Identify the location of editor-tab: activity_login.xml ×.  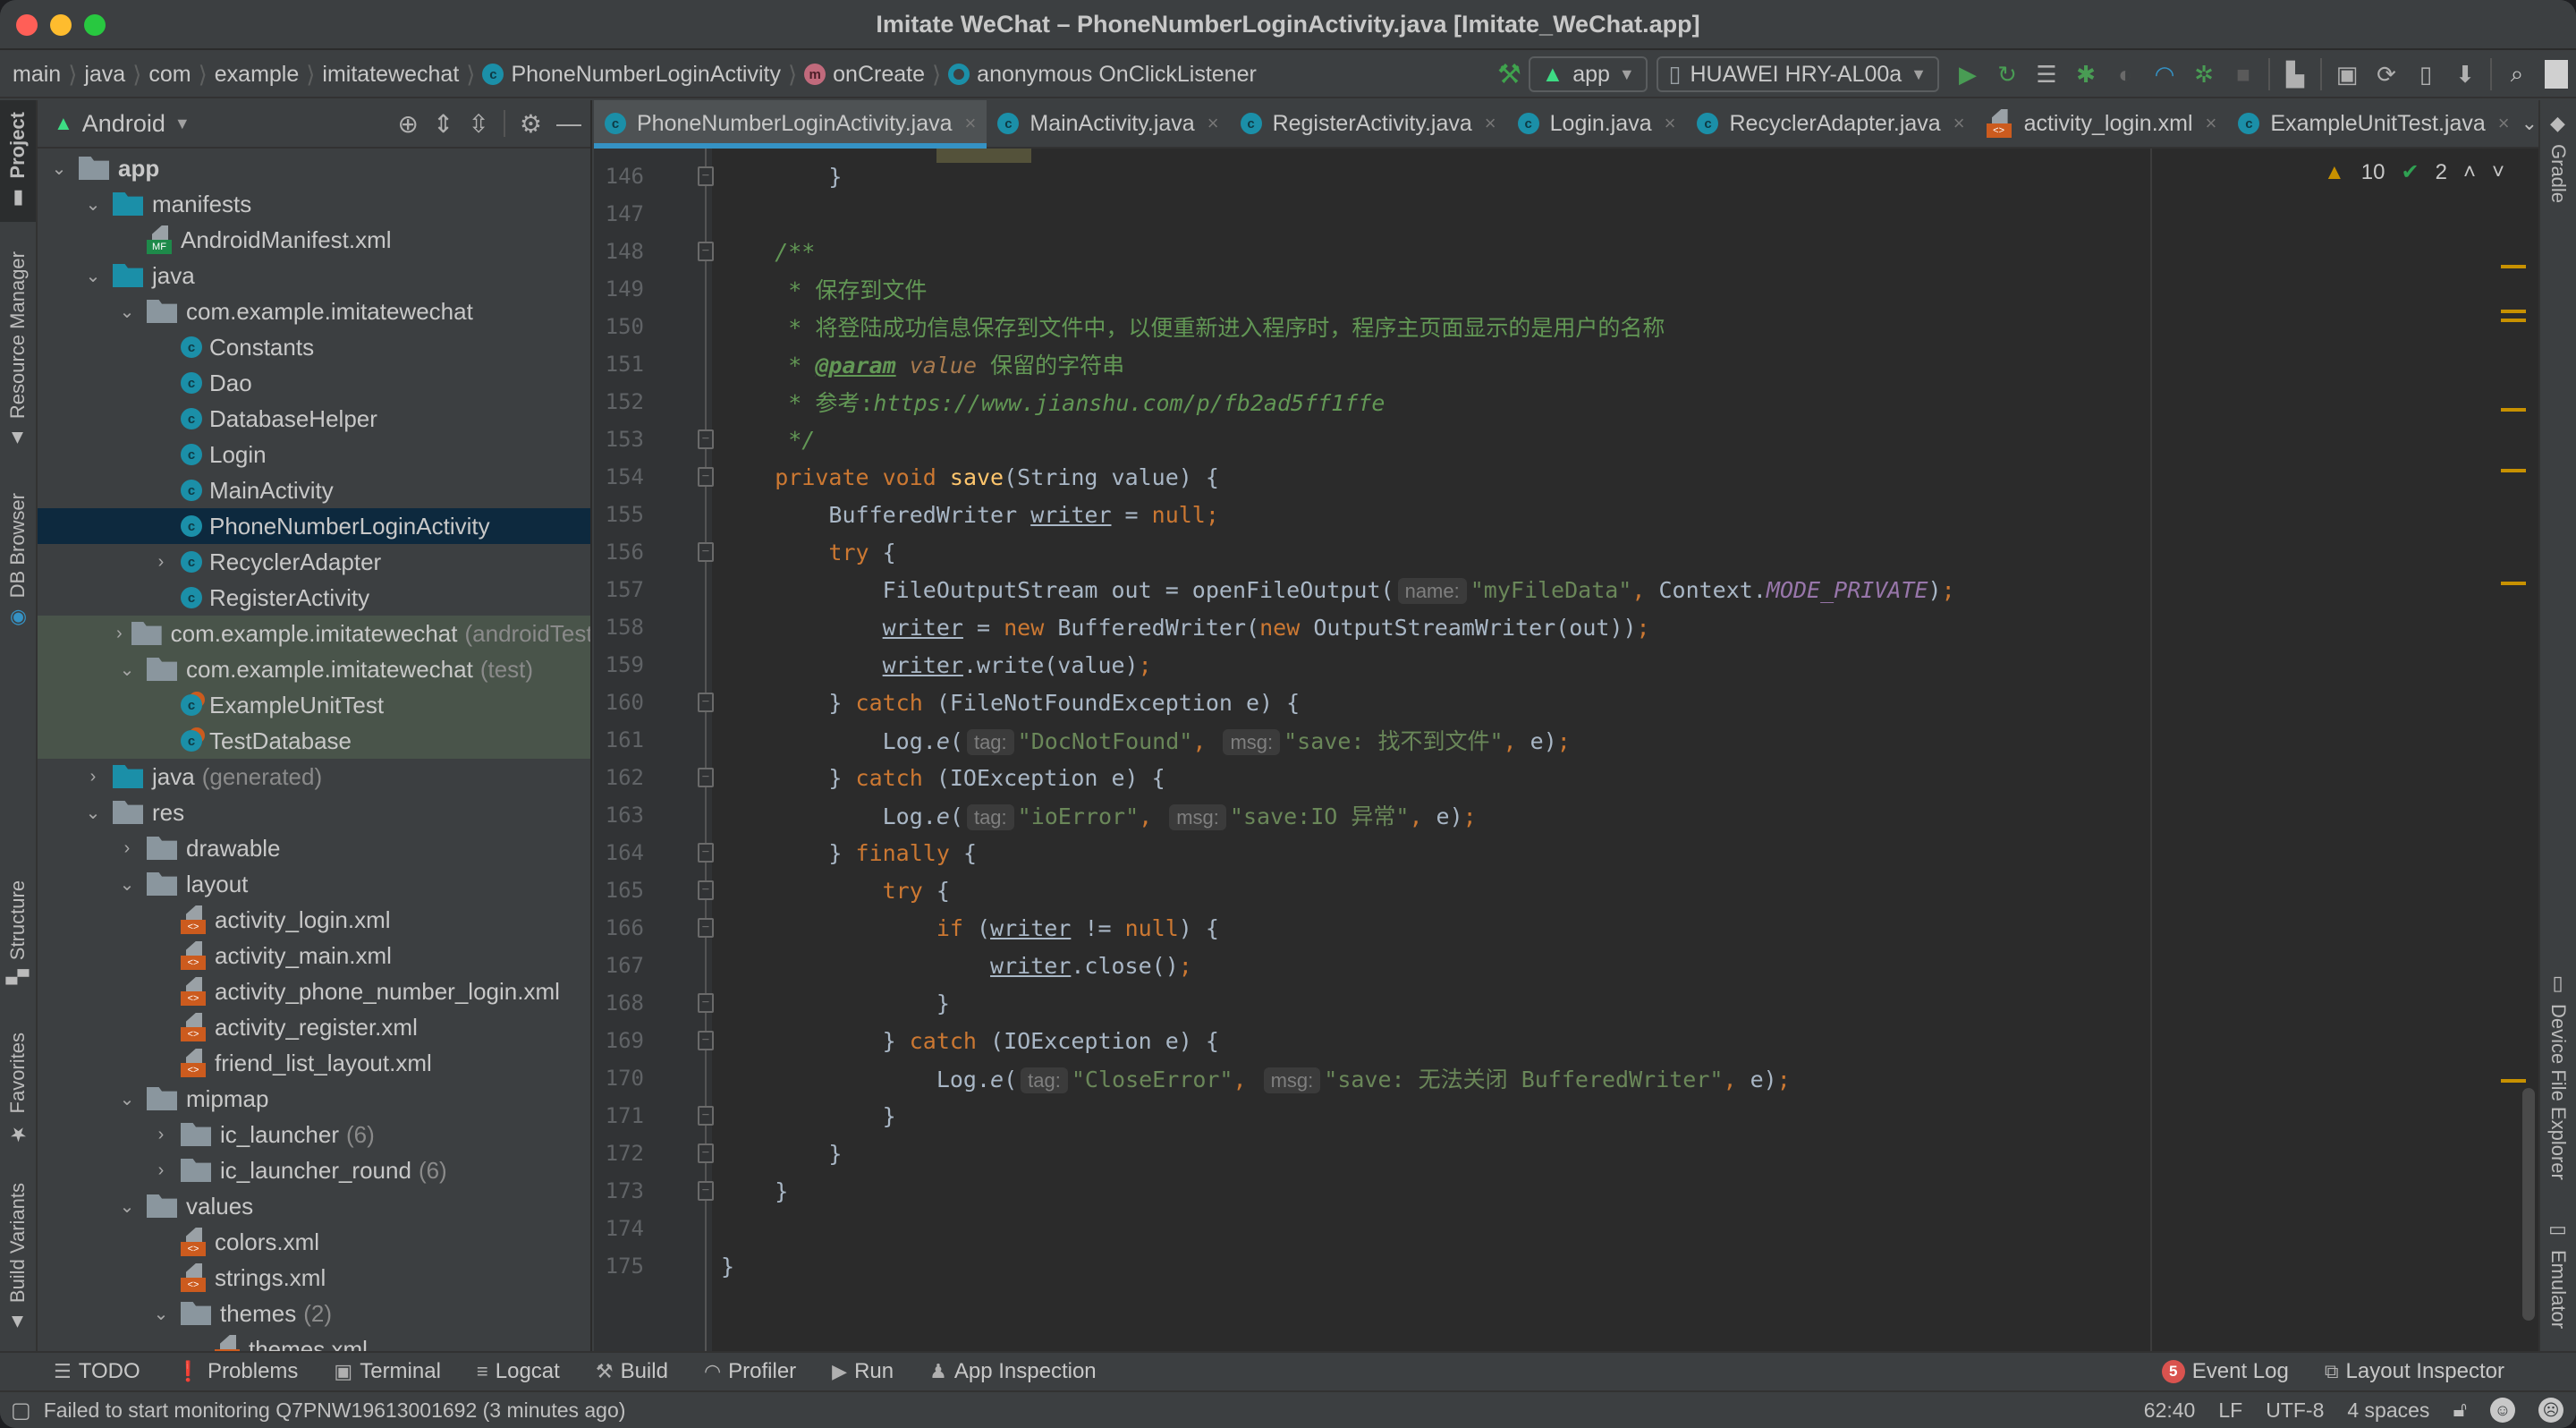
(2102, 123).